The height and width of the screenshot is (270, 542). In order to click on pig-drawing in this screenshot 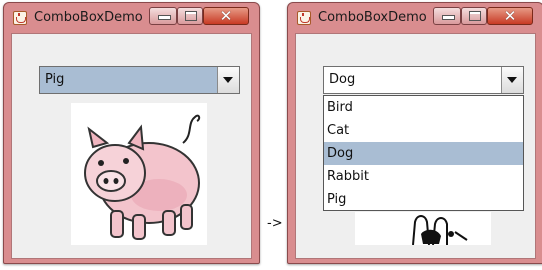, I will do `click(142, 177)`.